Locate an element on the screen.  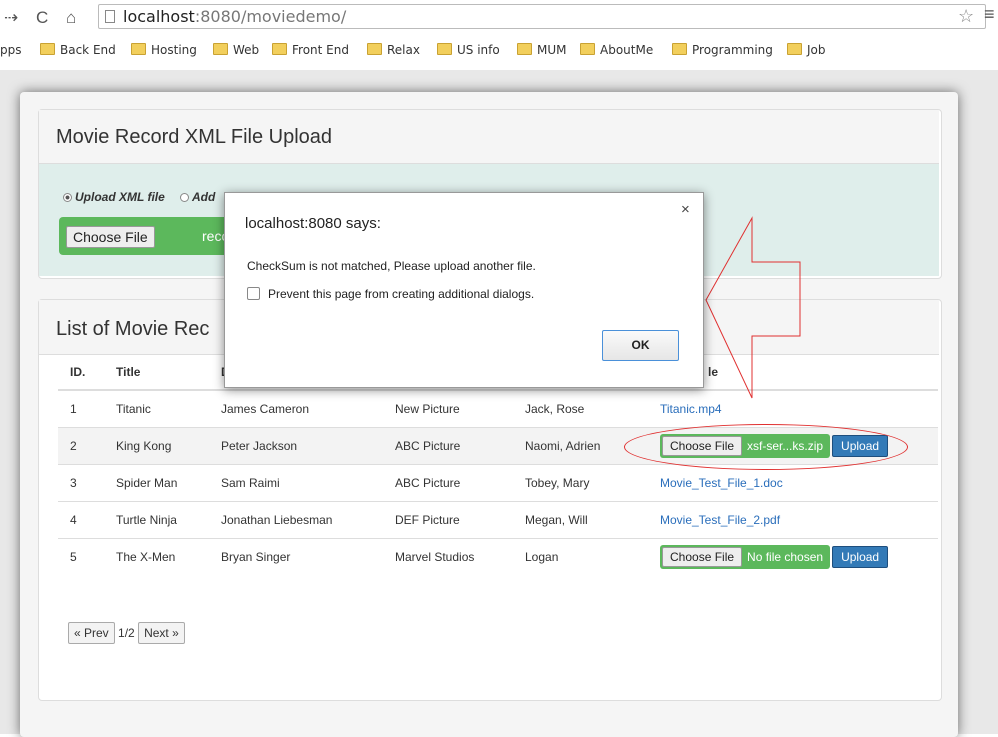
cell-file: Titanic.mp4 is located at coordinates (793, 408).